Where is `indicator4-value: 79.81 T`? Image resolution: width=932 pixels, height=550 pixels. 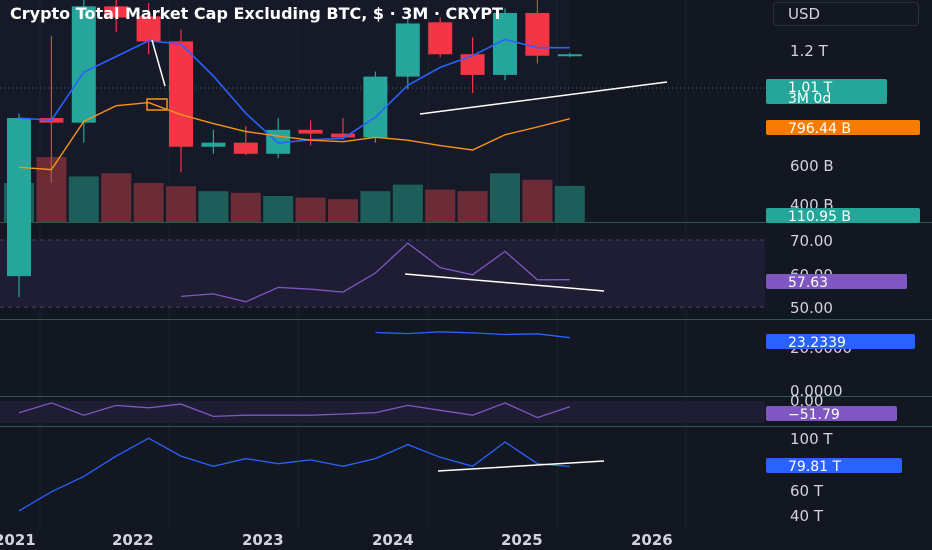
indicator4-value: 79.81 T is located at coordinates (815, 467).